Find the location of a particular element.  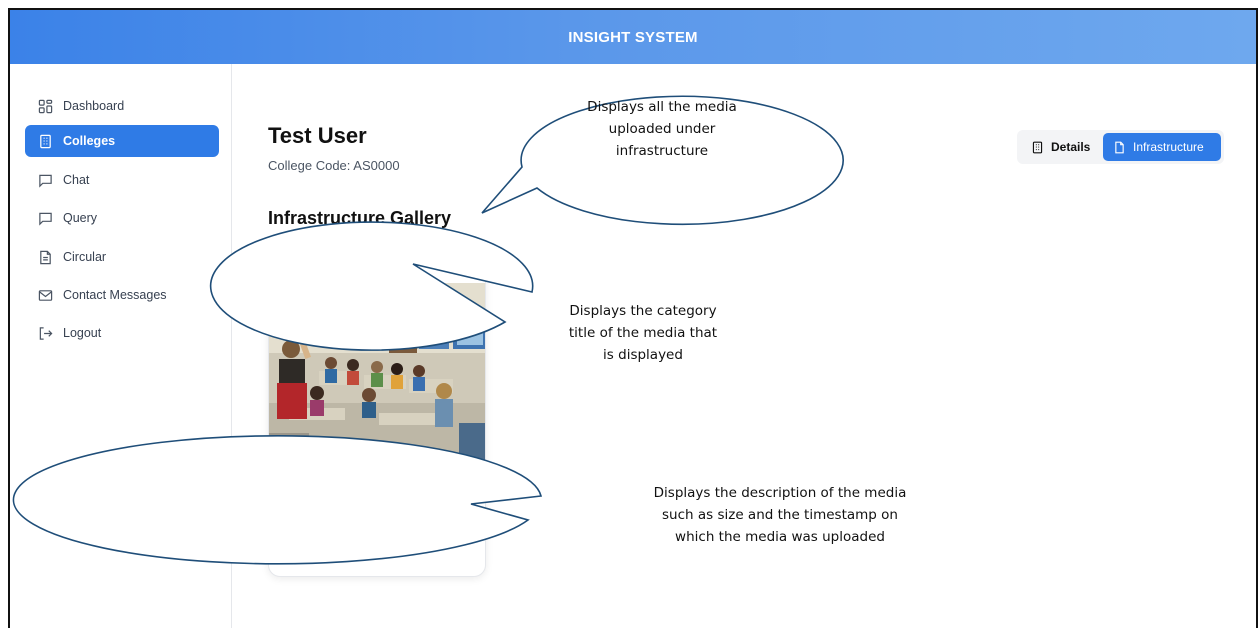

sidebar-item-label: Chat is located at coordinates (76, 180).